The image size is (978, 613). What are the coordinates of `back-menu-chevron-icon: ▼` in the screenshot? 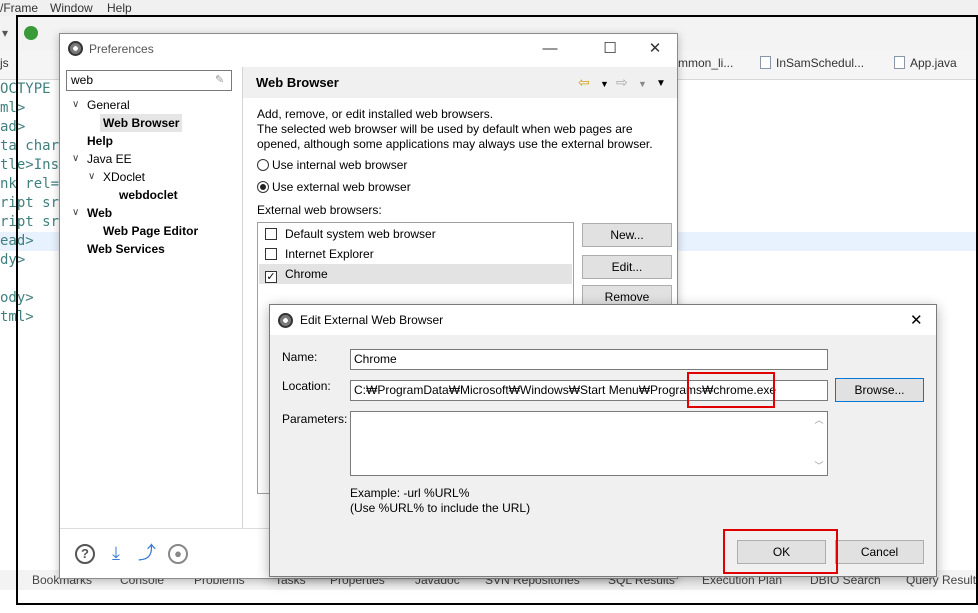 It's located at (604, 84).